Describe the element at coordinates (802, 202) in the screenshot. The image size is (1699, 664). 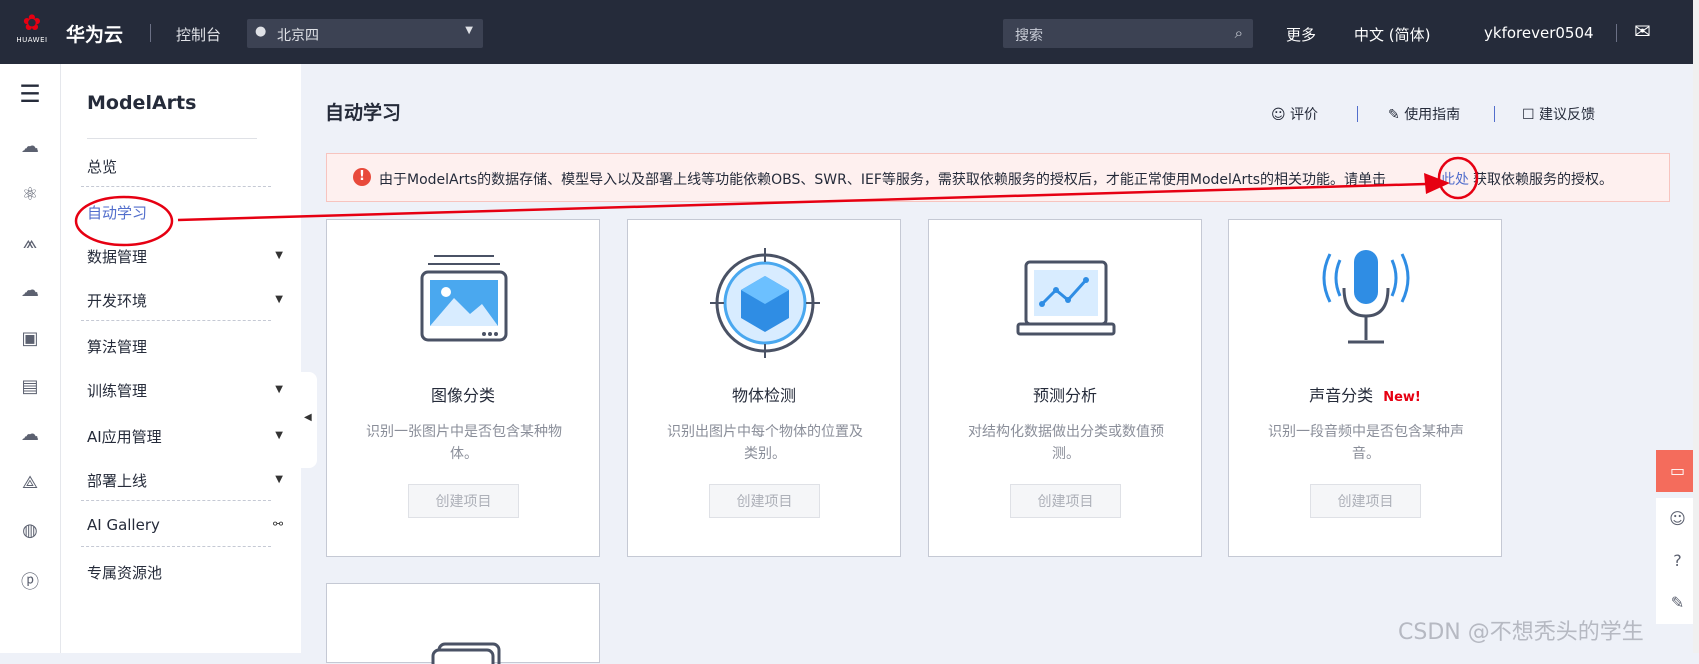
I see `annotation-arrow` at that location.